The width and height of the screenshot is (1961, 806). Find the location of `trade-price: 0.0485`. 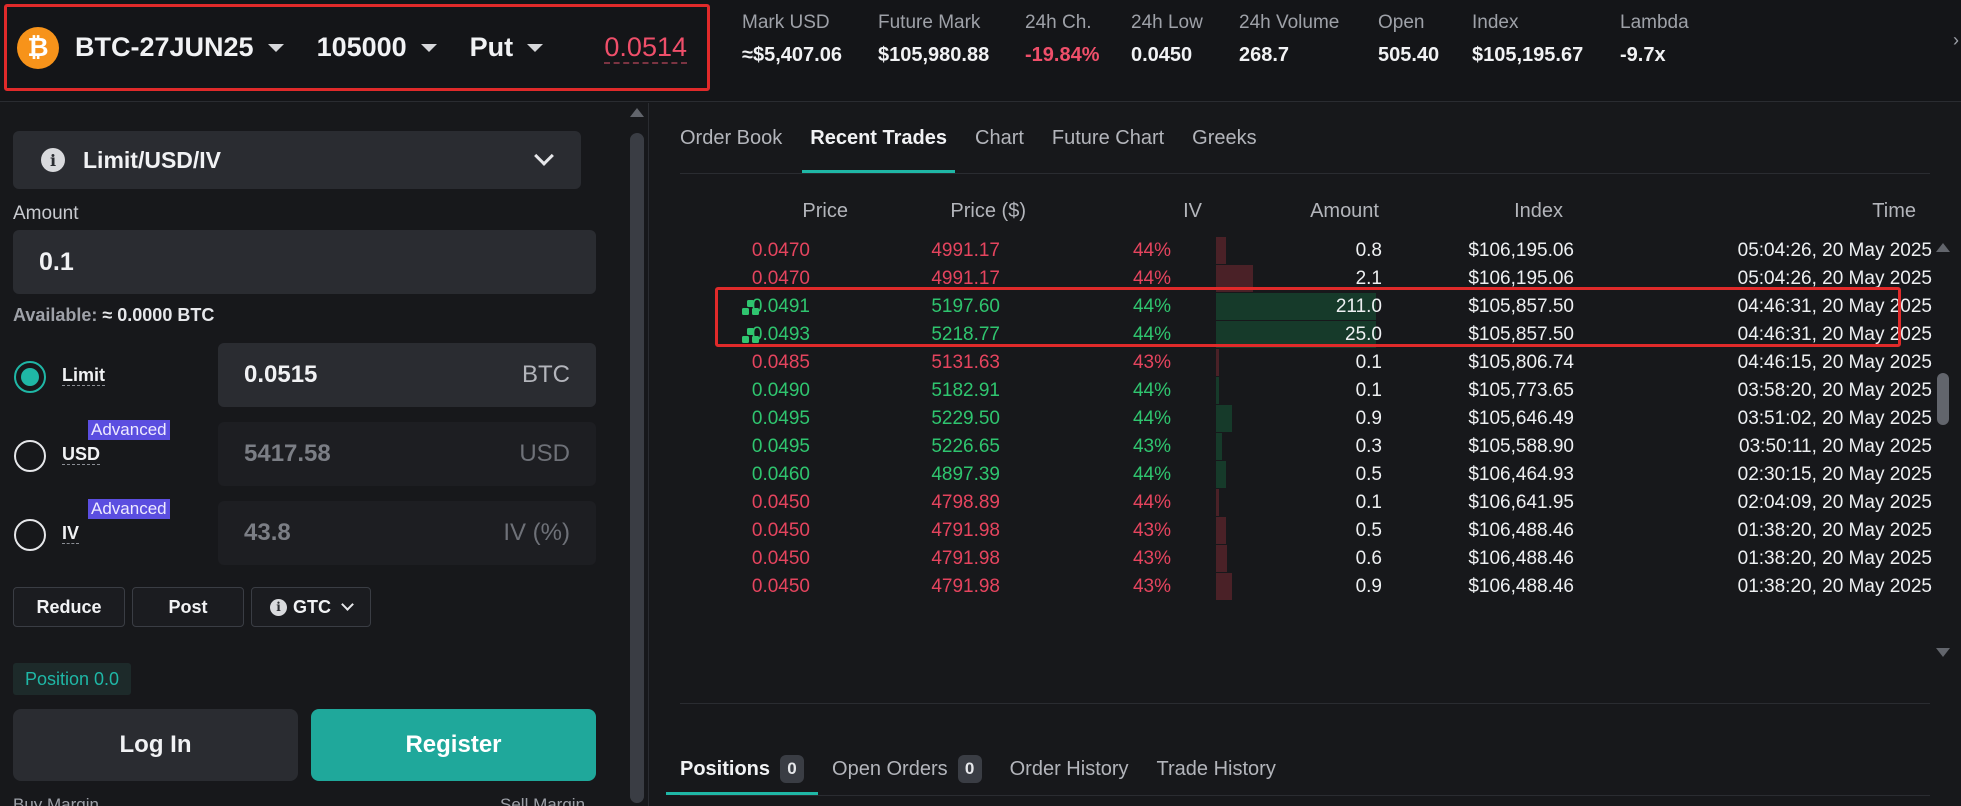

trade-price: 0.0485 is located at coordinates (780, 362).